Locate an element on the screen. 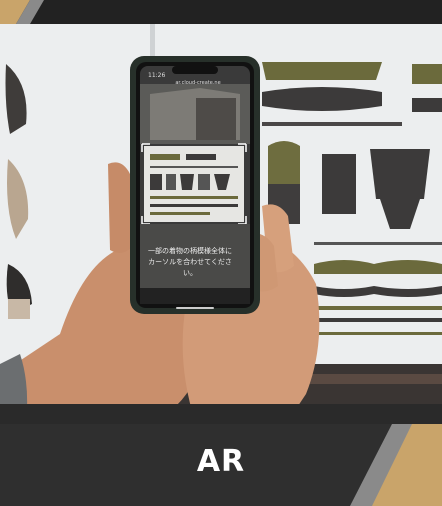  phone-address-bar: ar.cloud-create.ne is located at coordinates (198, 83).